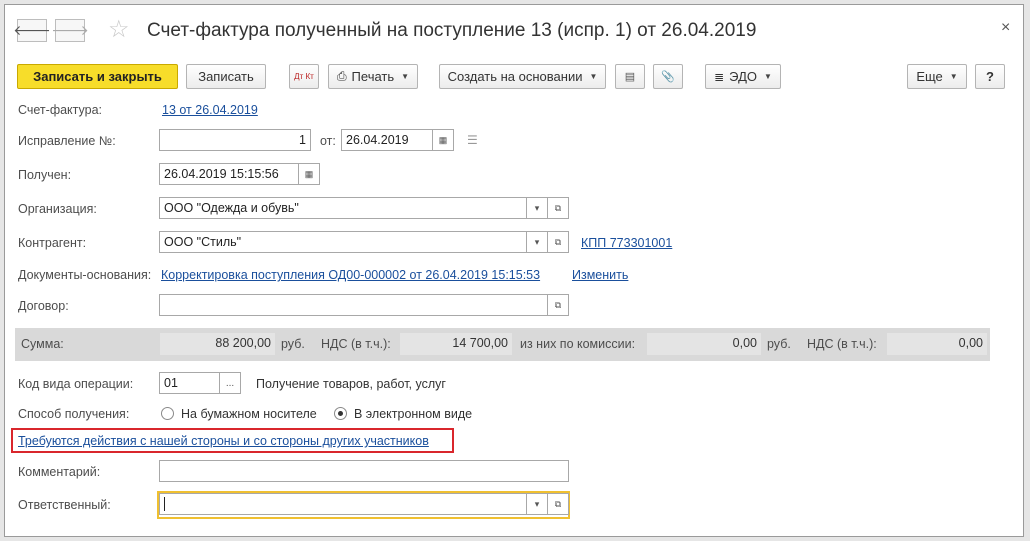  Describe the element at coordinates (364, 471) in the screenshot. I see `comment-field` at that location.